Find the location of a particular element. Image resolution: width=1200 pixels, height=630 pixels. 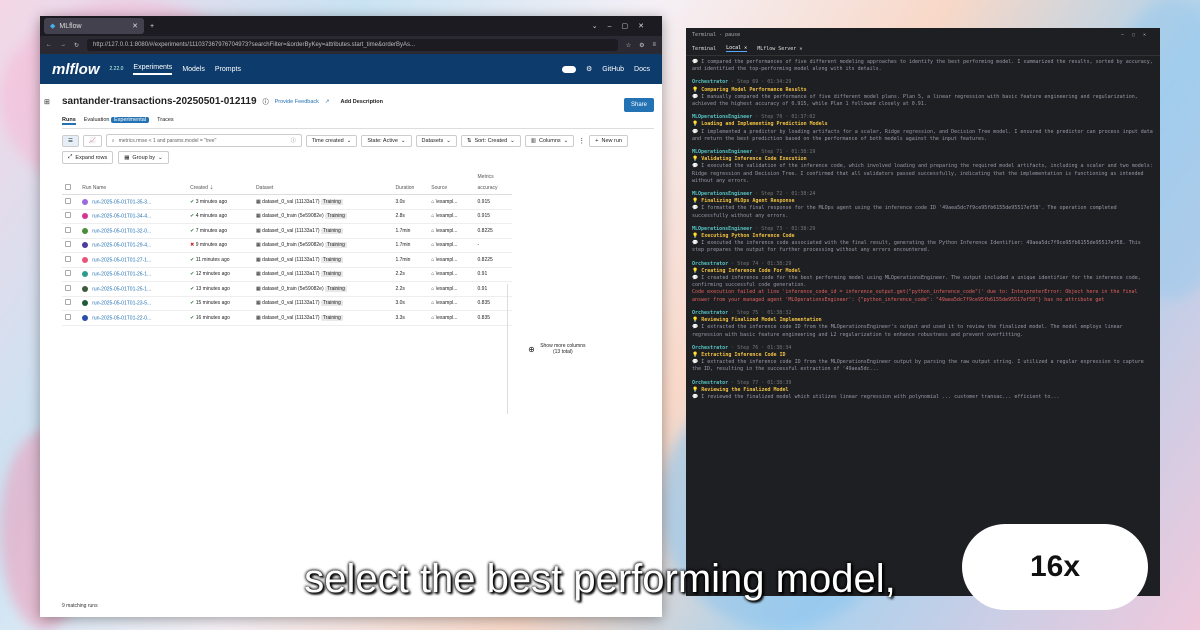

time-created-filter: Time created ⌄ is located at coordinates (331, 140).